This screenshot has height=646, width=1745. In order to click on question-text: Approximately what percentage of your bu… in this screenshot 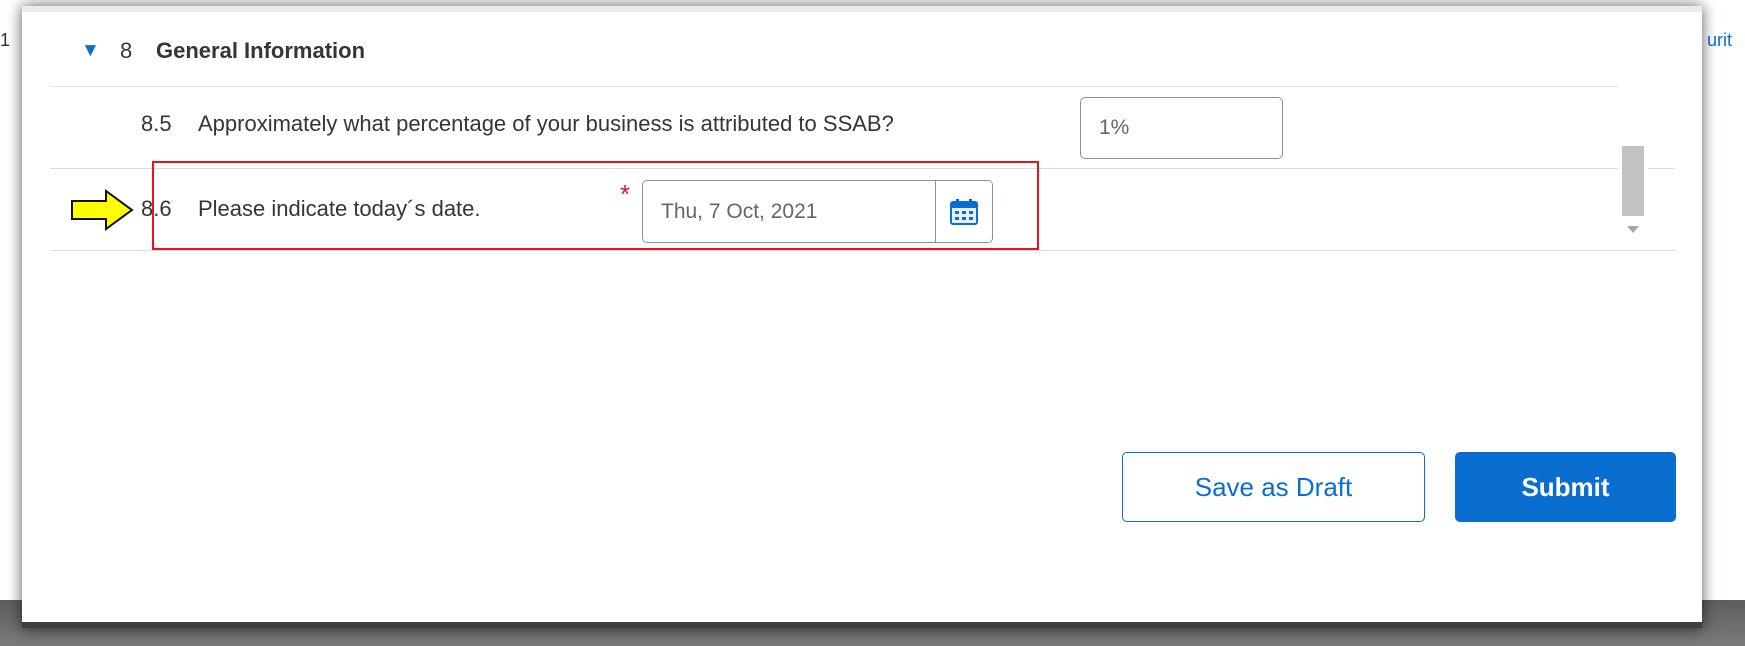, I will do `click(546, 123)`.